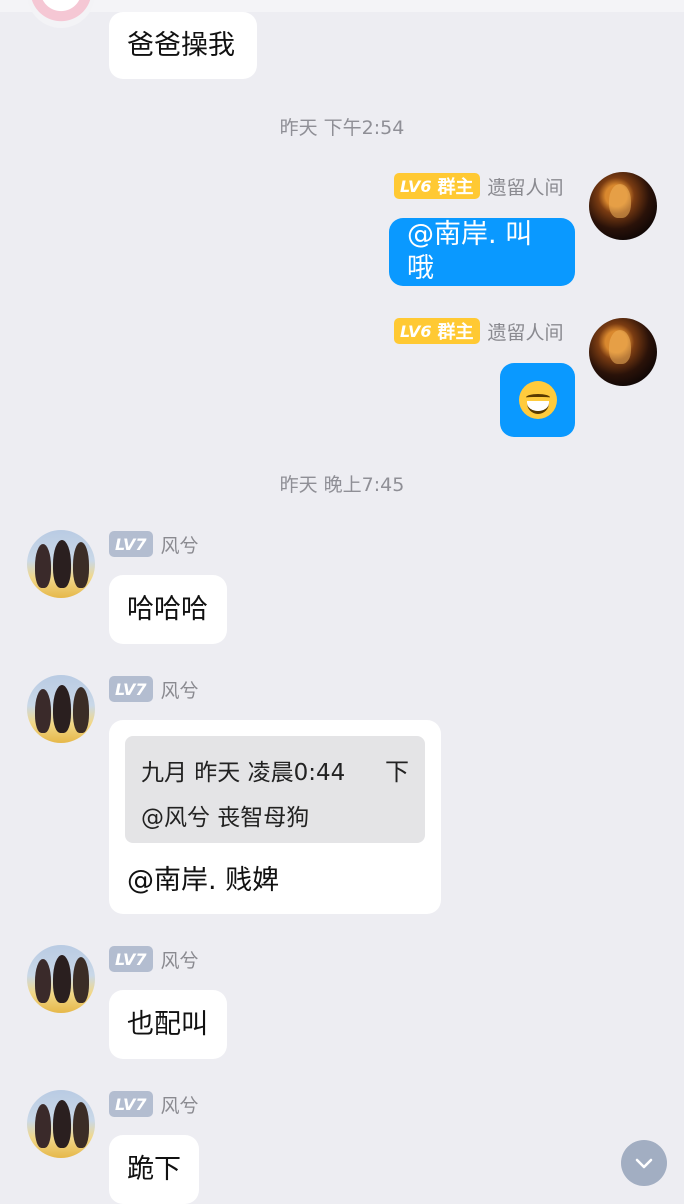 The image size is (684, 1204). What do you see at coordinates (275, 789) in the screenshot?
I see `quoted-message: 九月 昨天 凌晨0:44 下 @风兮 丧智母狗` at bounding box center [275, 789].